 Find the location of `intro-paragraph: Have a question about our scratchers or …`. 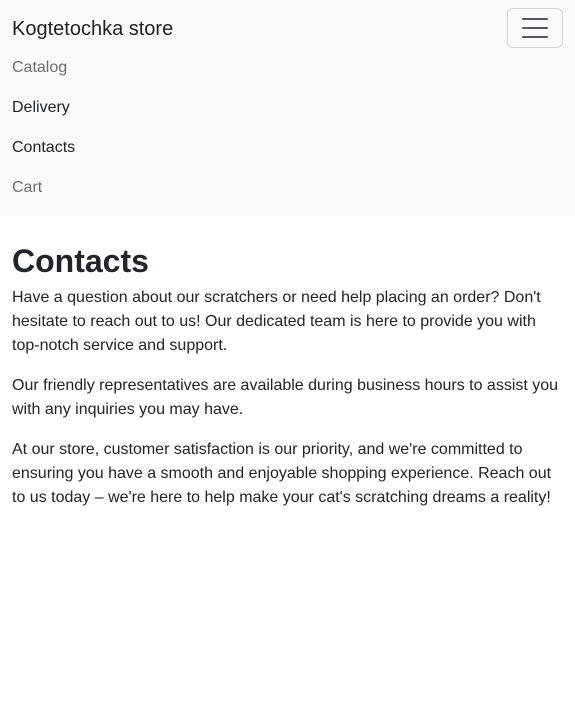

intro-paragraph: Have a question about our scratchers or … is located at coordinates (276, 321).